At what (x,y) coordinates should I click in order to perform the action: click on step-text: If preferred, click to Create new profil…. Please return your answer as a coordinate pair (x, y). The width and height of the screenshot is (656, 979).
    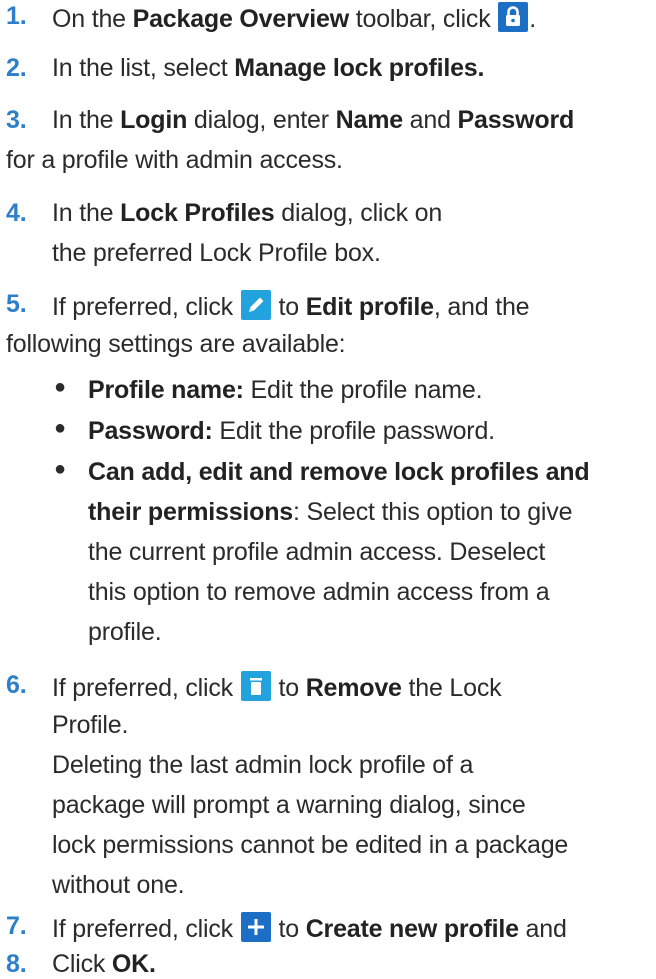
    Looking at the image, I should click on (309, 928).